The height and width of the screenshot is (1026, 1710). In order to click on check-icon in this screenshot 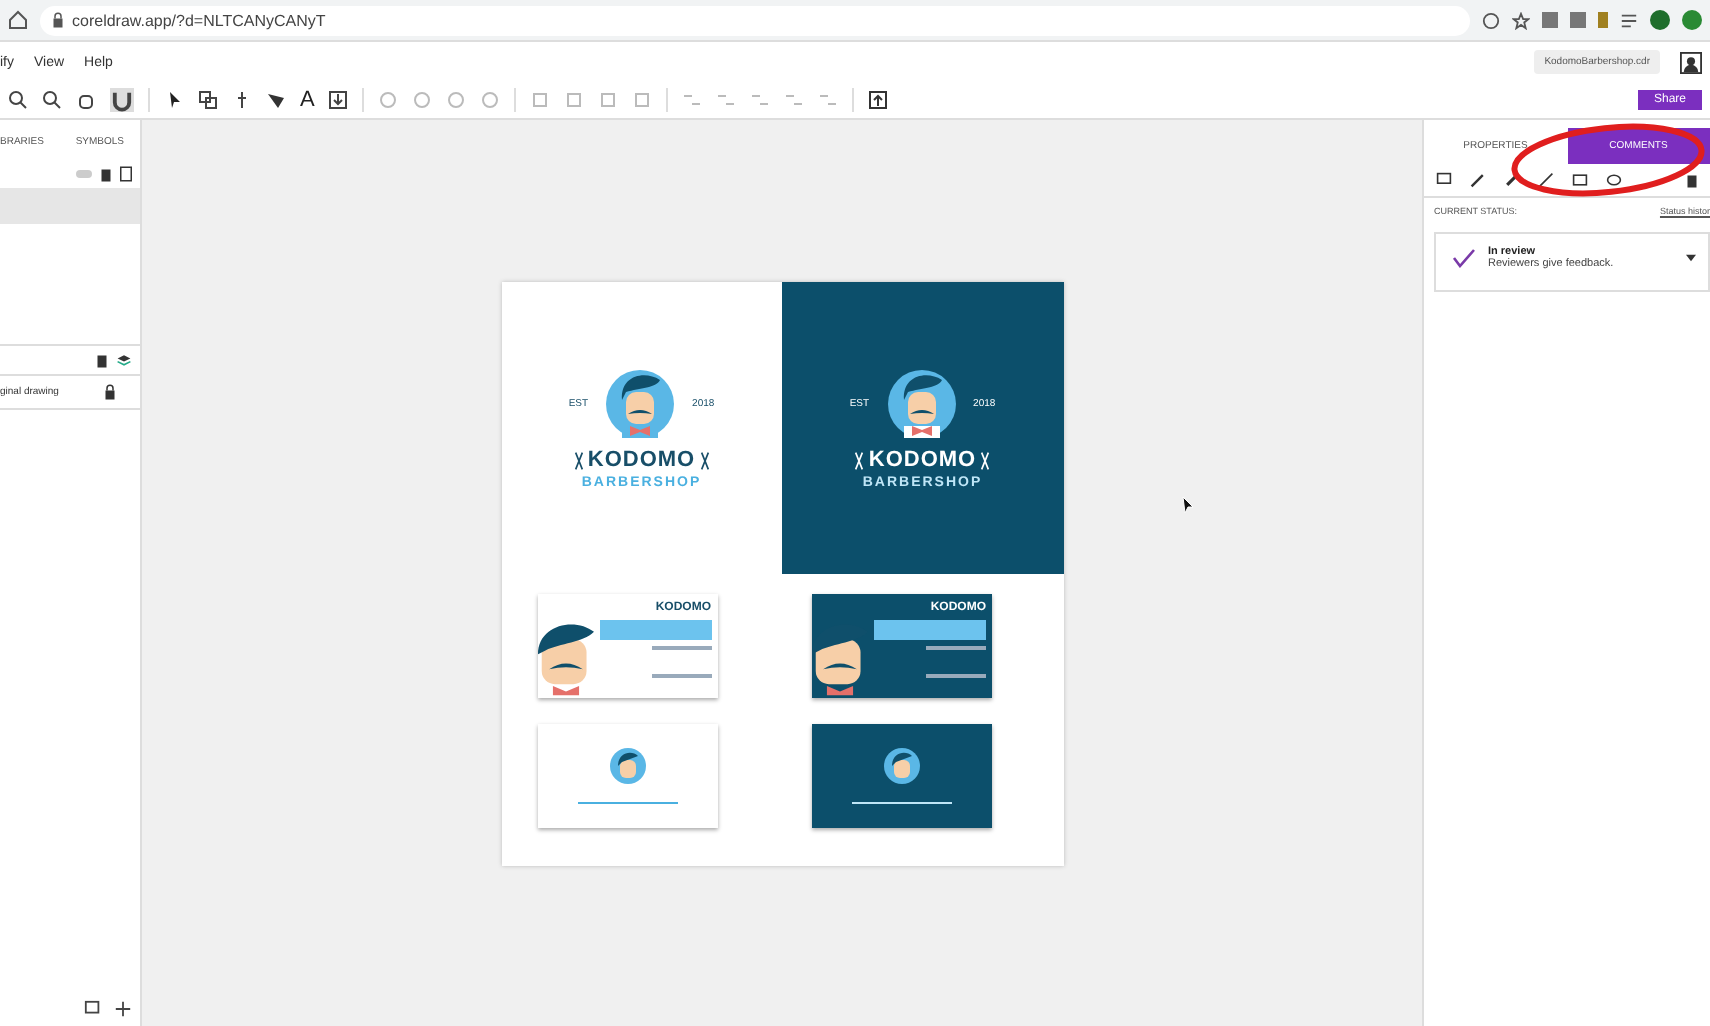, I will do `click(1464, 258)`.